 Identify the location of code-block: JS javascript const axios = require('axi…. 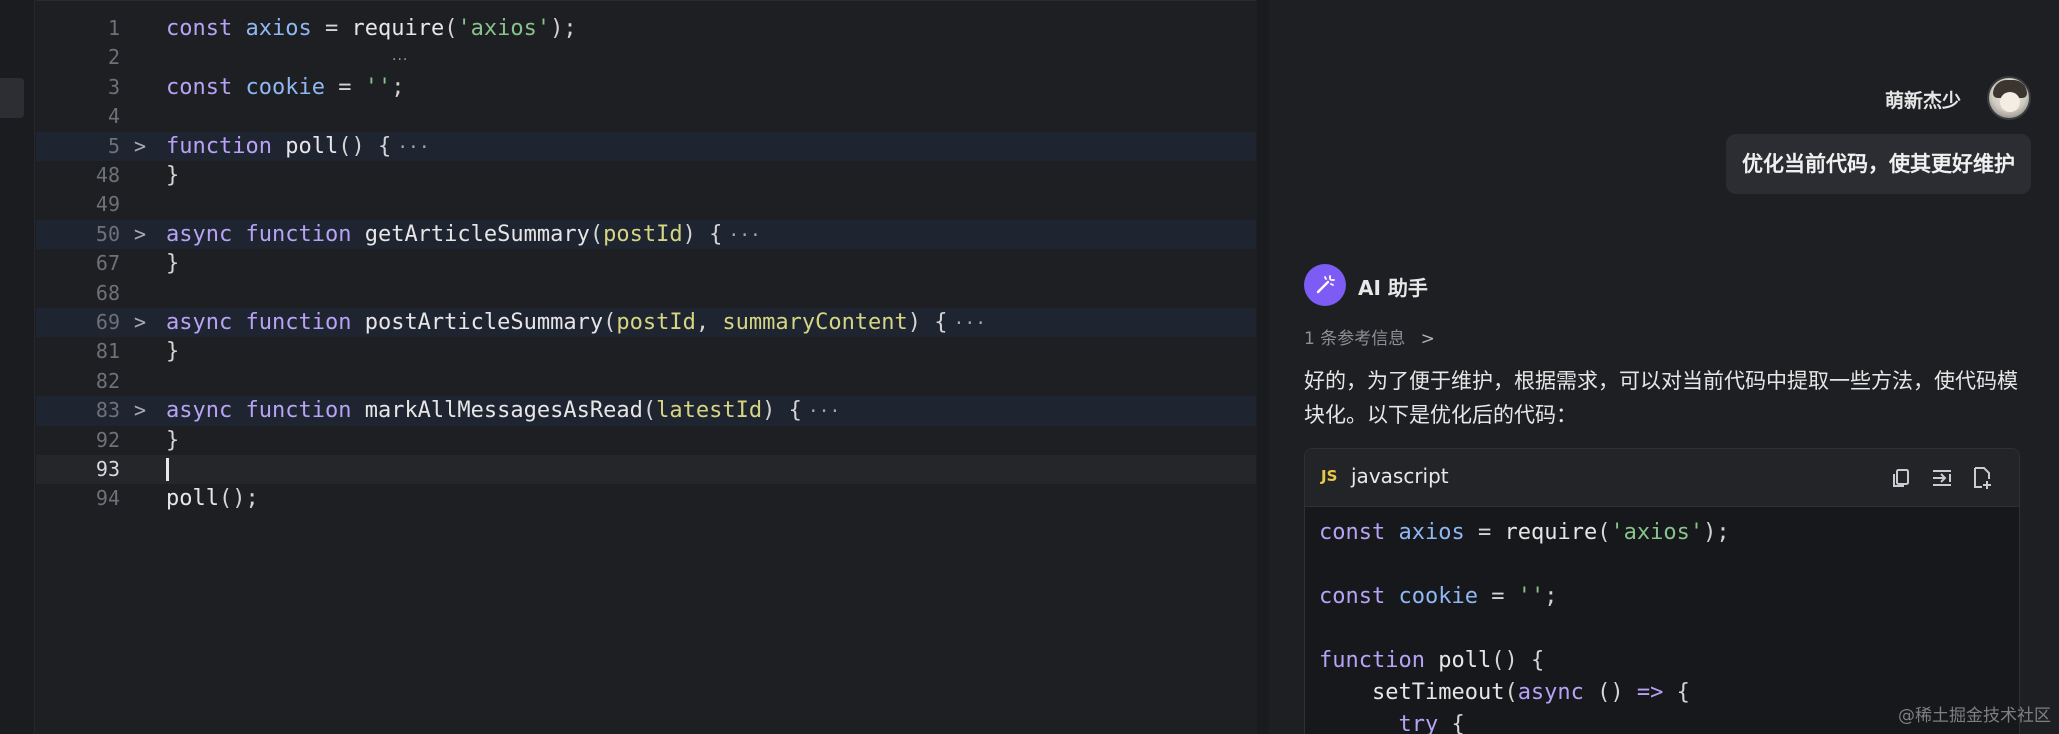
(1662, 591).